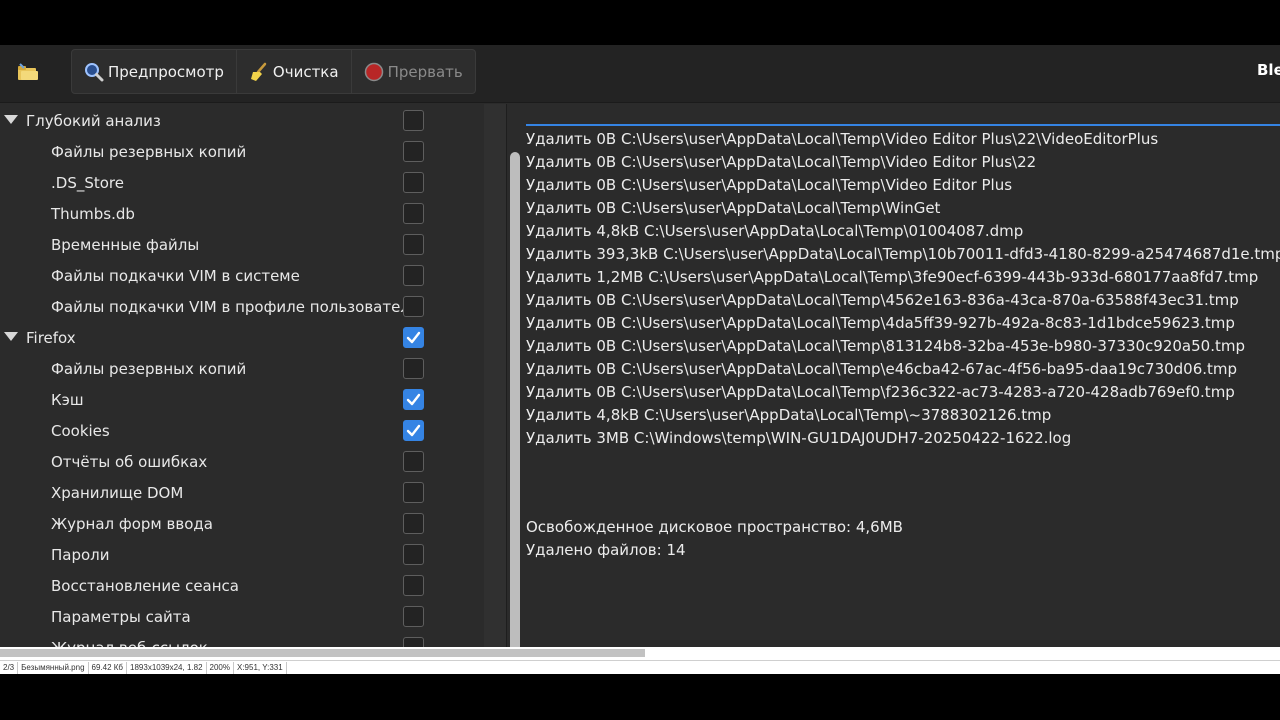 The height and width of the screenshot is (720, 1280). I want to click on tree-group-row: Firefox, so click(242, 337).